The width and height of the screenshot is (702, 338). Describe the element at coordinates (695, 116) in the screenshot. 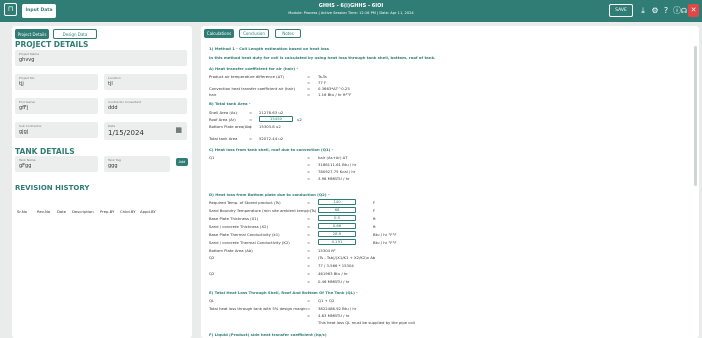

I see `scrollbar` at that location.